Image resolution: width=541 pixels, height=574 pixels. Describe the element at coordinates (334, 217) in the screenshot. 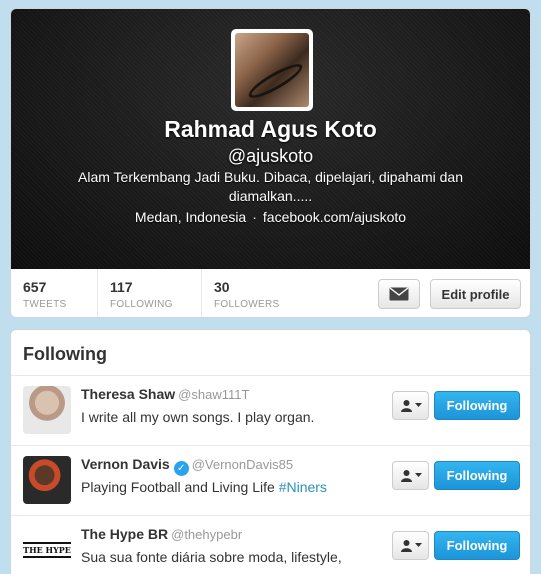

I see `profile-url-link: facebook.com/ajuskoto` at that location.